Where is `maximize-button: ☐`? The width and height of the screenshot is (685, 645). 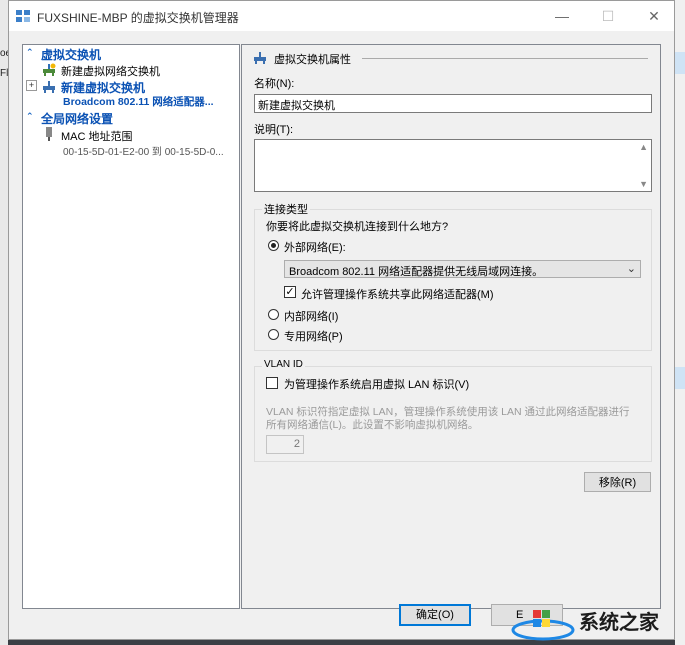 maximize-button: ☐ is located at coordinates (608, 16).